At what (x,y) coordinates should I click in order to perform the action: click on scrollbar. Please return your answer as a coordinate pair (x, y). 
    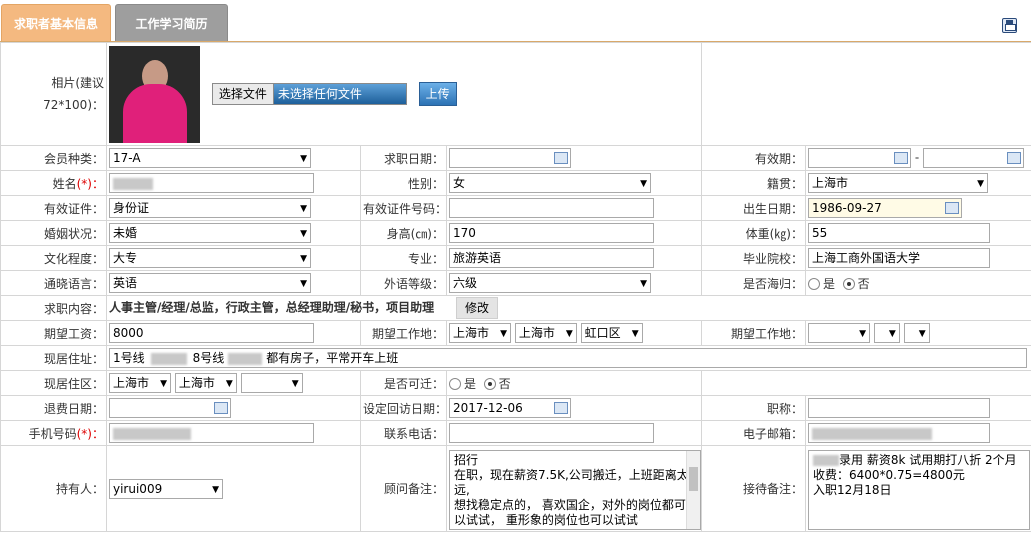
    Looking at the image, I should click on (693, 489).